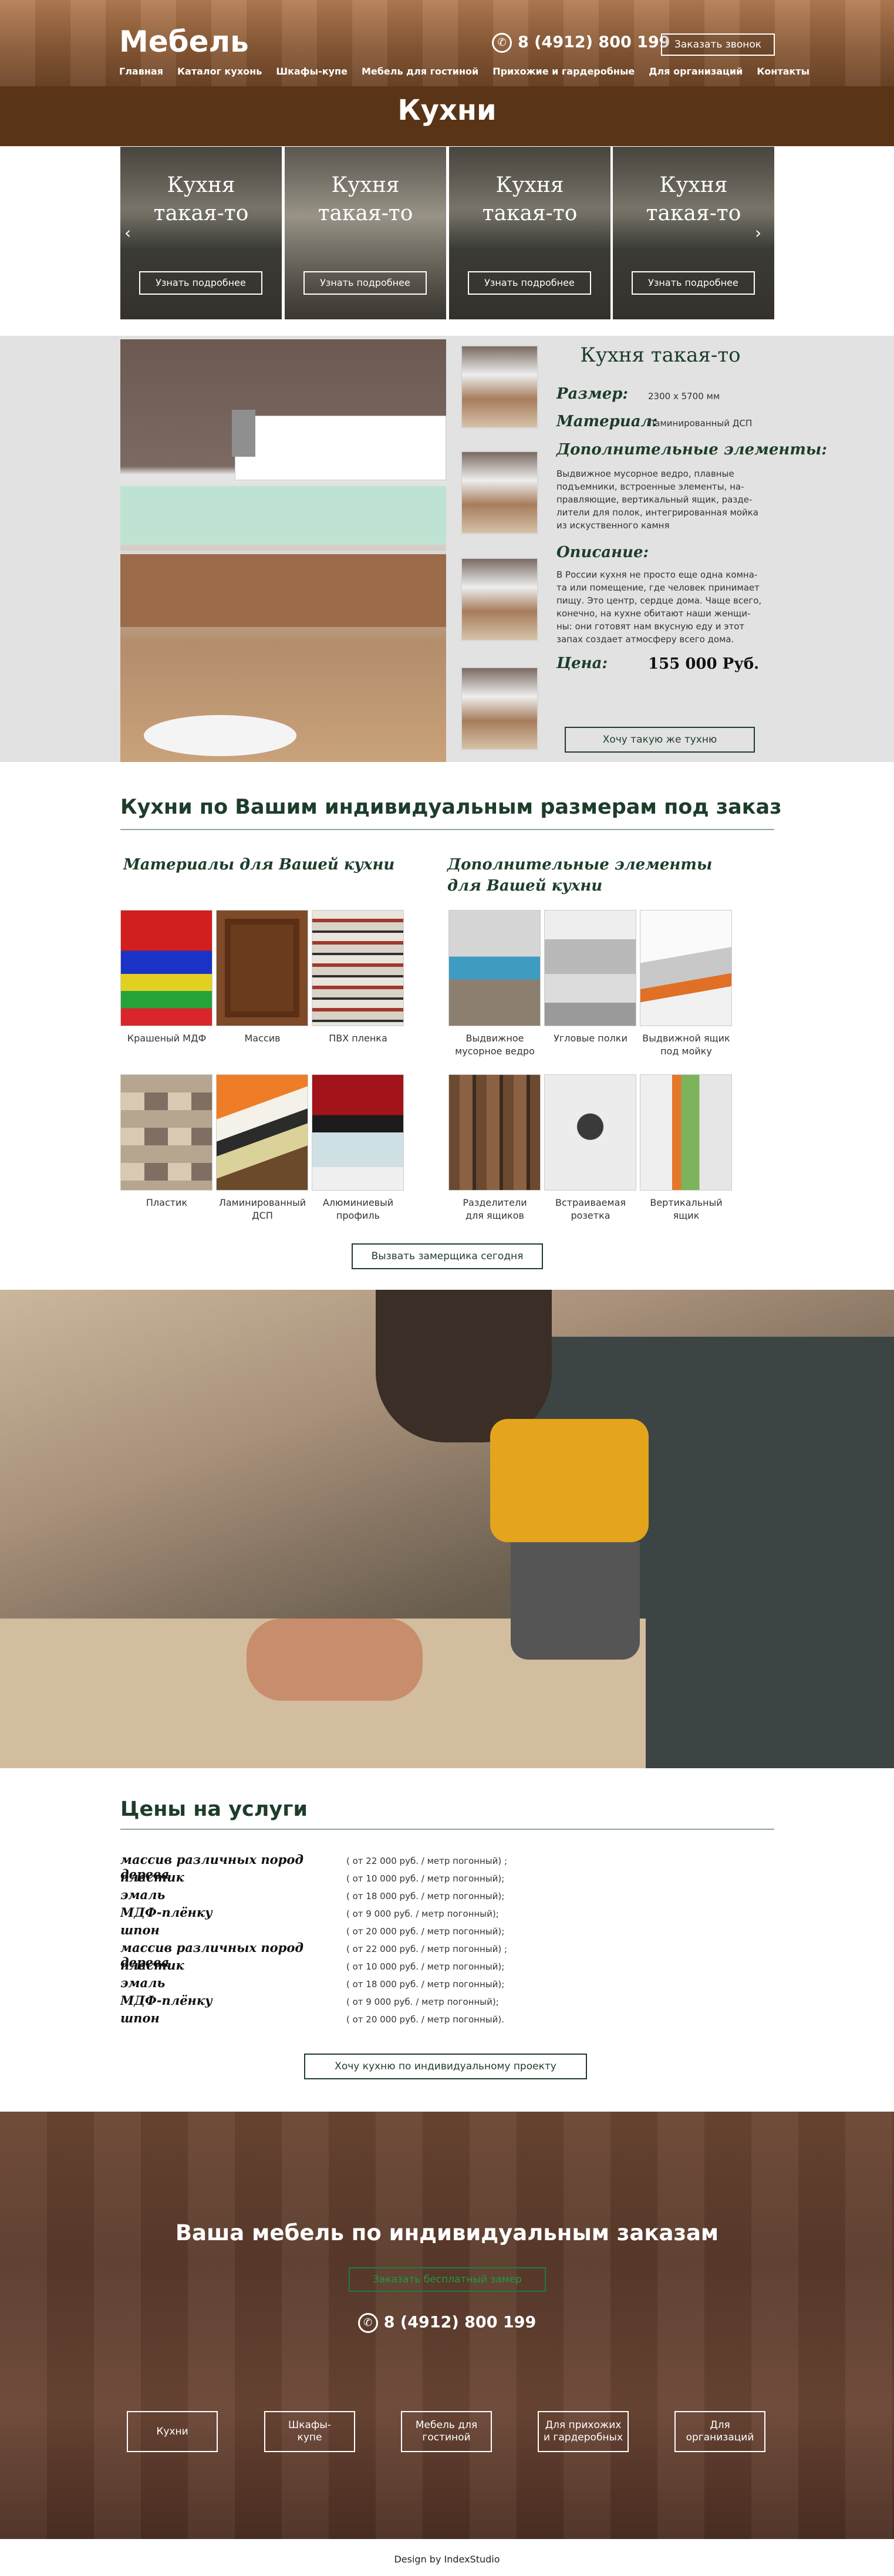  What do you see at coordinates (592, 394) in the screenshot?
I see `size-label: Размер:` at bounding box center [592, 394].